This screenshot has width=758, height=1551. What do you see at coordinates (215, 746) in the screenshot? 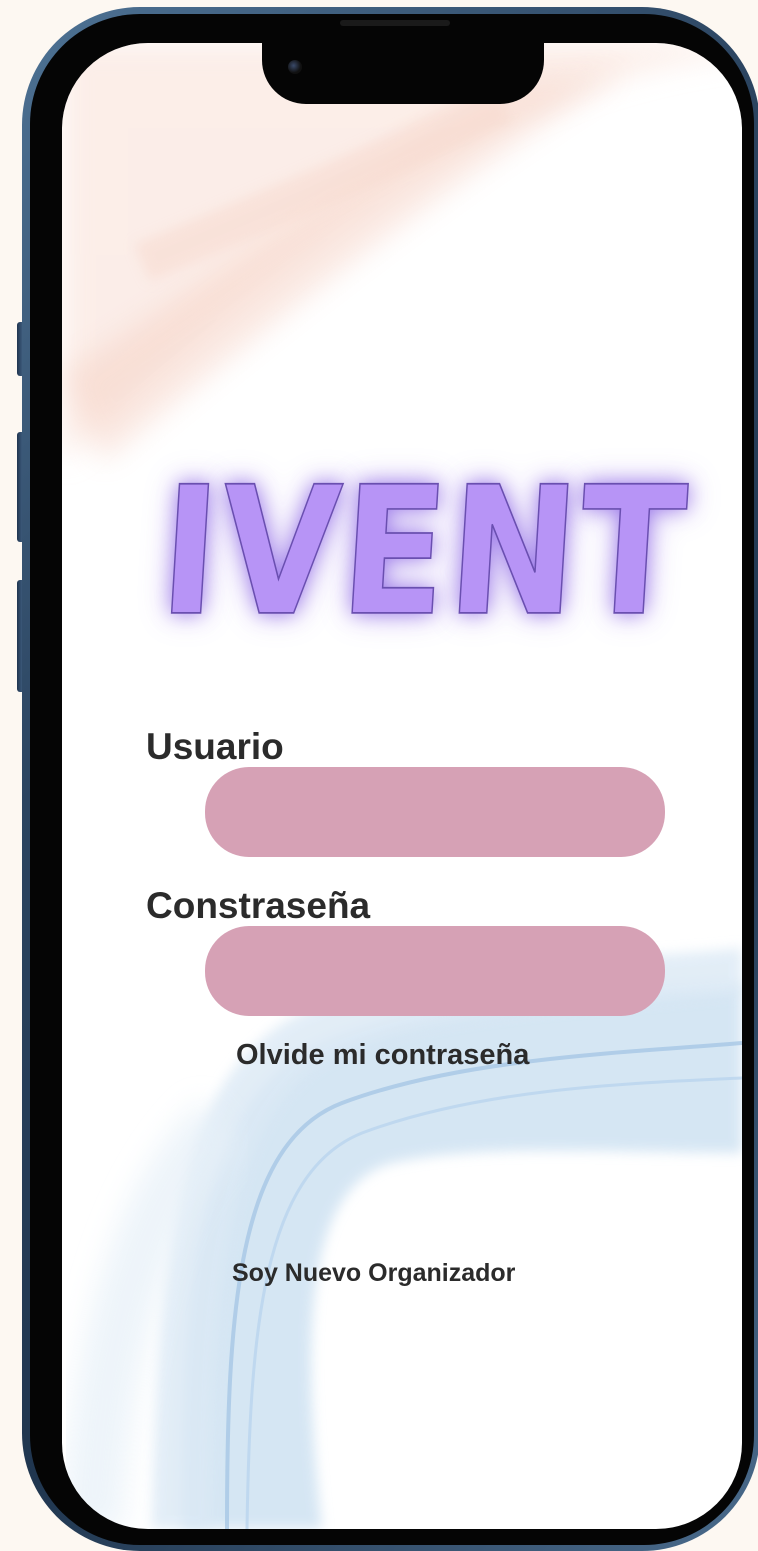
I see `username-label: Usuario` at bounding box center [215, 746].